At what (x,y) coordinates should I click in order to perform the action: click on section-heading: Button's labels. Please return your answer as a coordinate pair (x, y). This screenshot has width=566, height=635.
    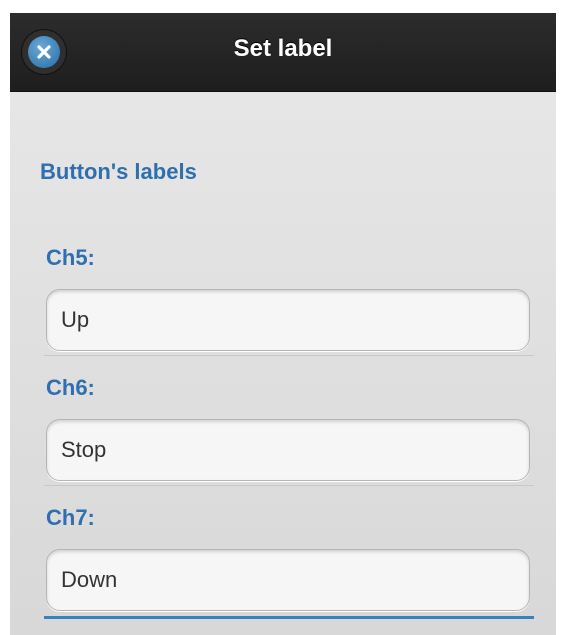
    Looking at the image, I should click on (118, 171).